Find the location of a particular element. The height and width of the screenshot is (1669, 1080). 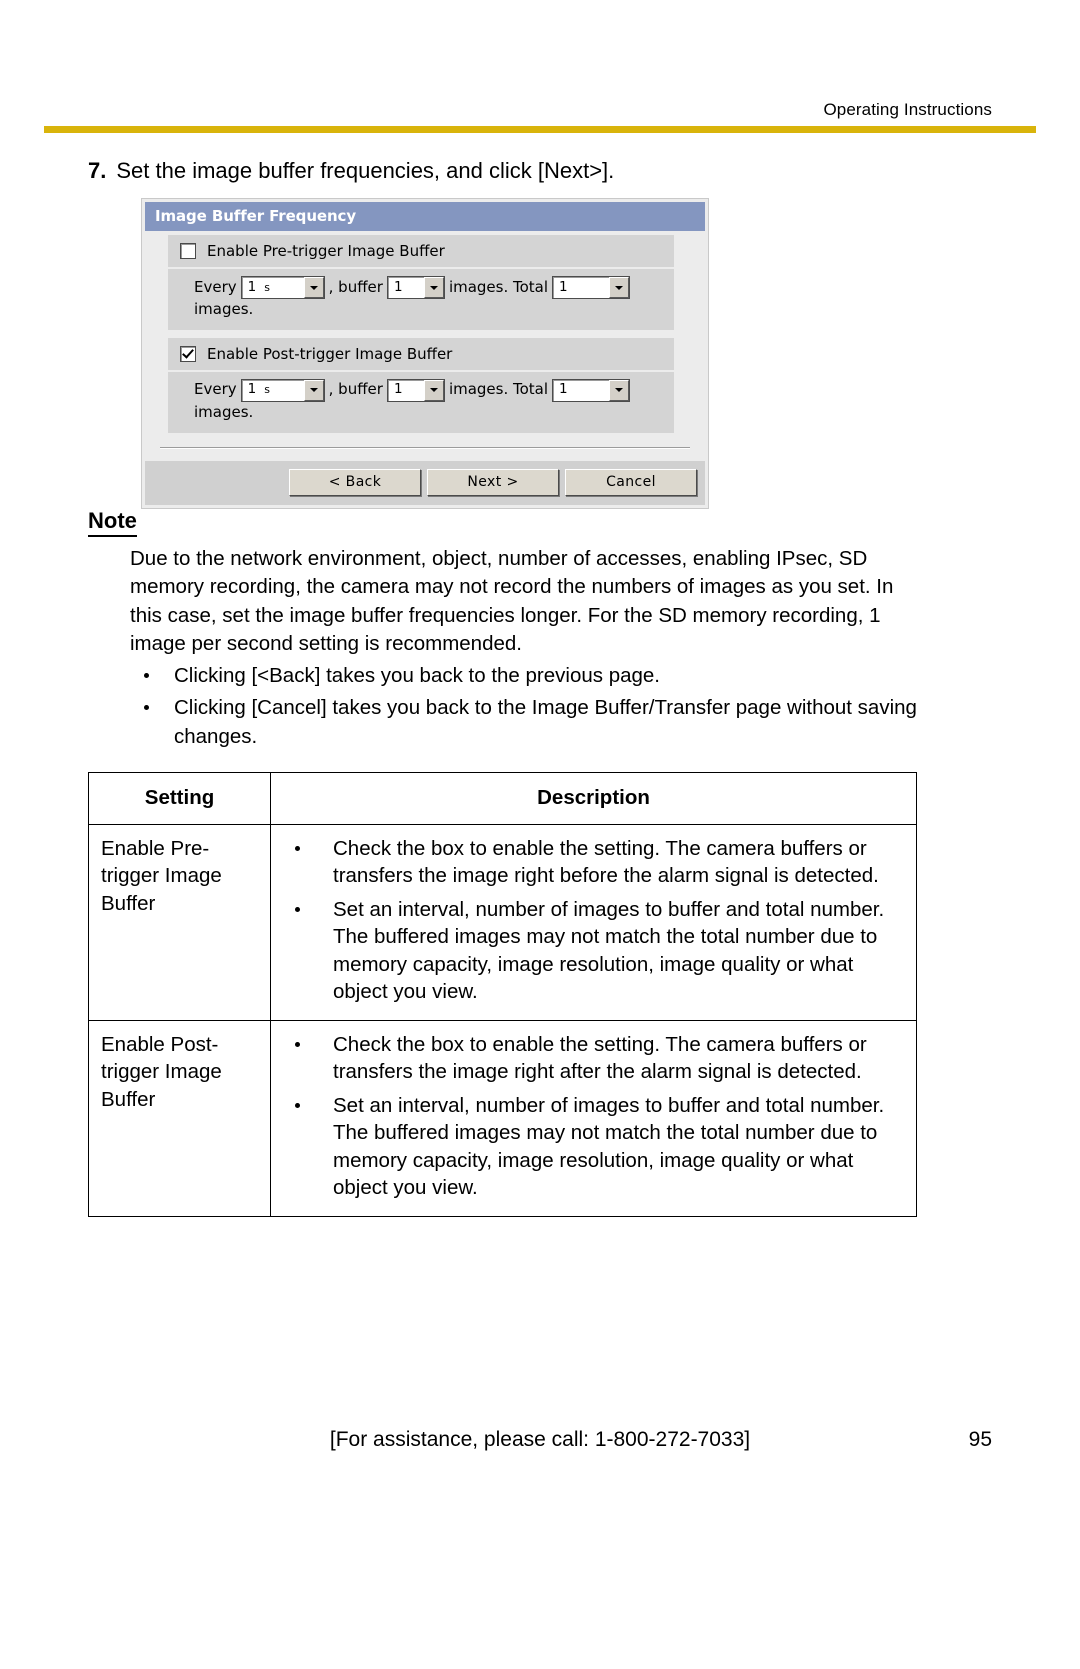

post-buffer-select: 1 is located at coordinates (415, 390).